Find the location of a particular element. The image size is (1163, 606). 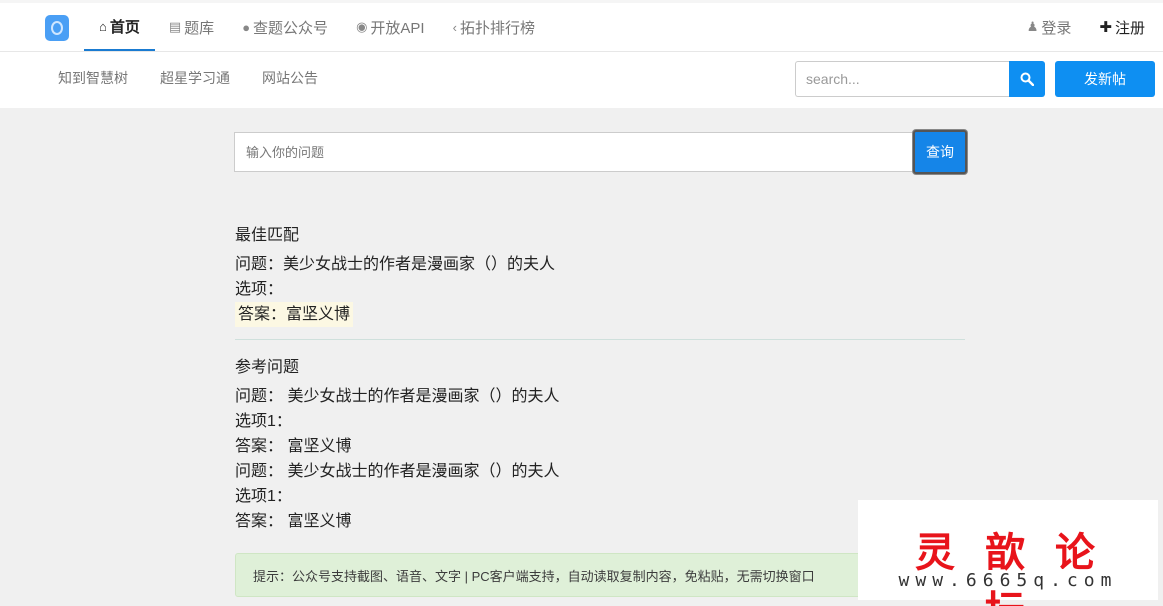

login-link: ♟ 登录 is located at coordinates (1047, 27).